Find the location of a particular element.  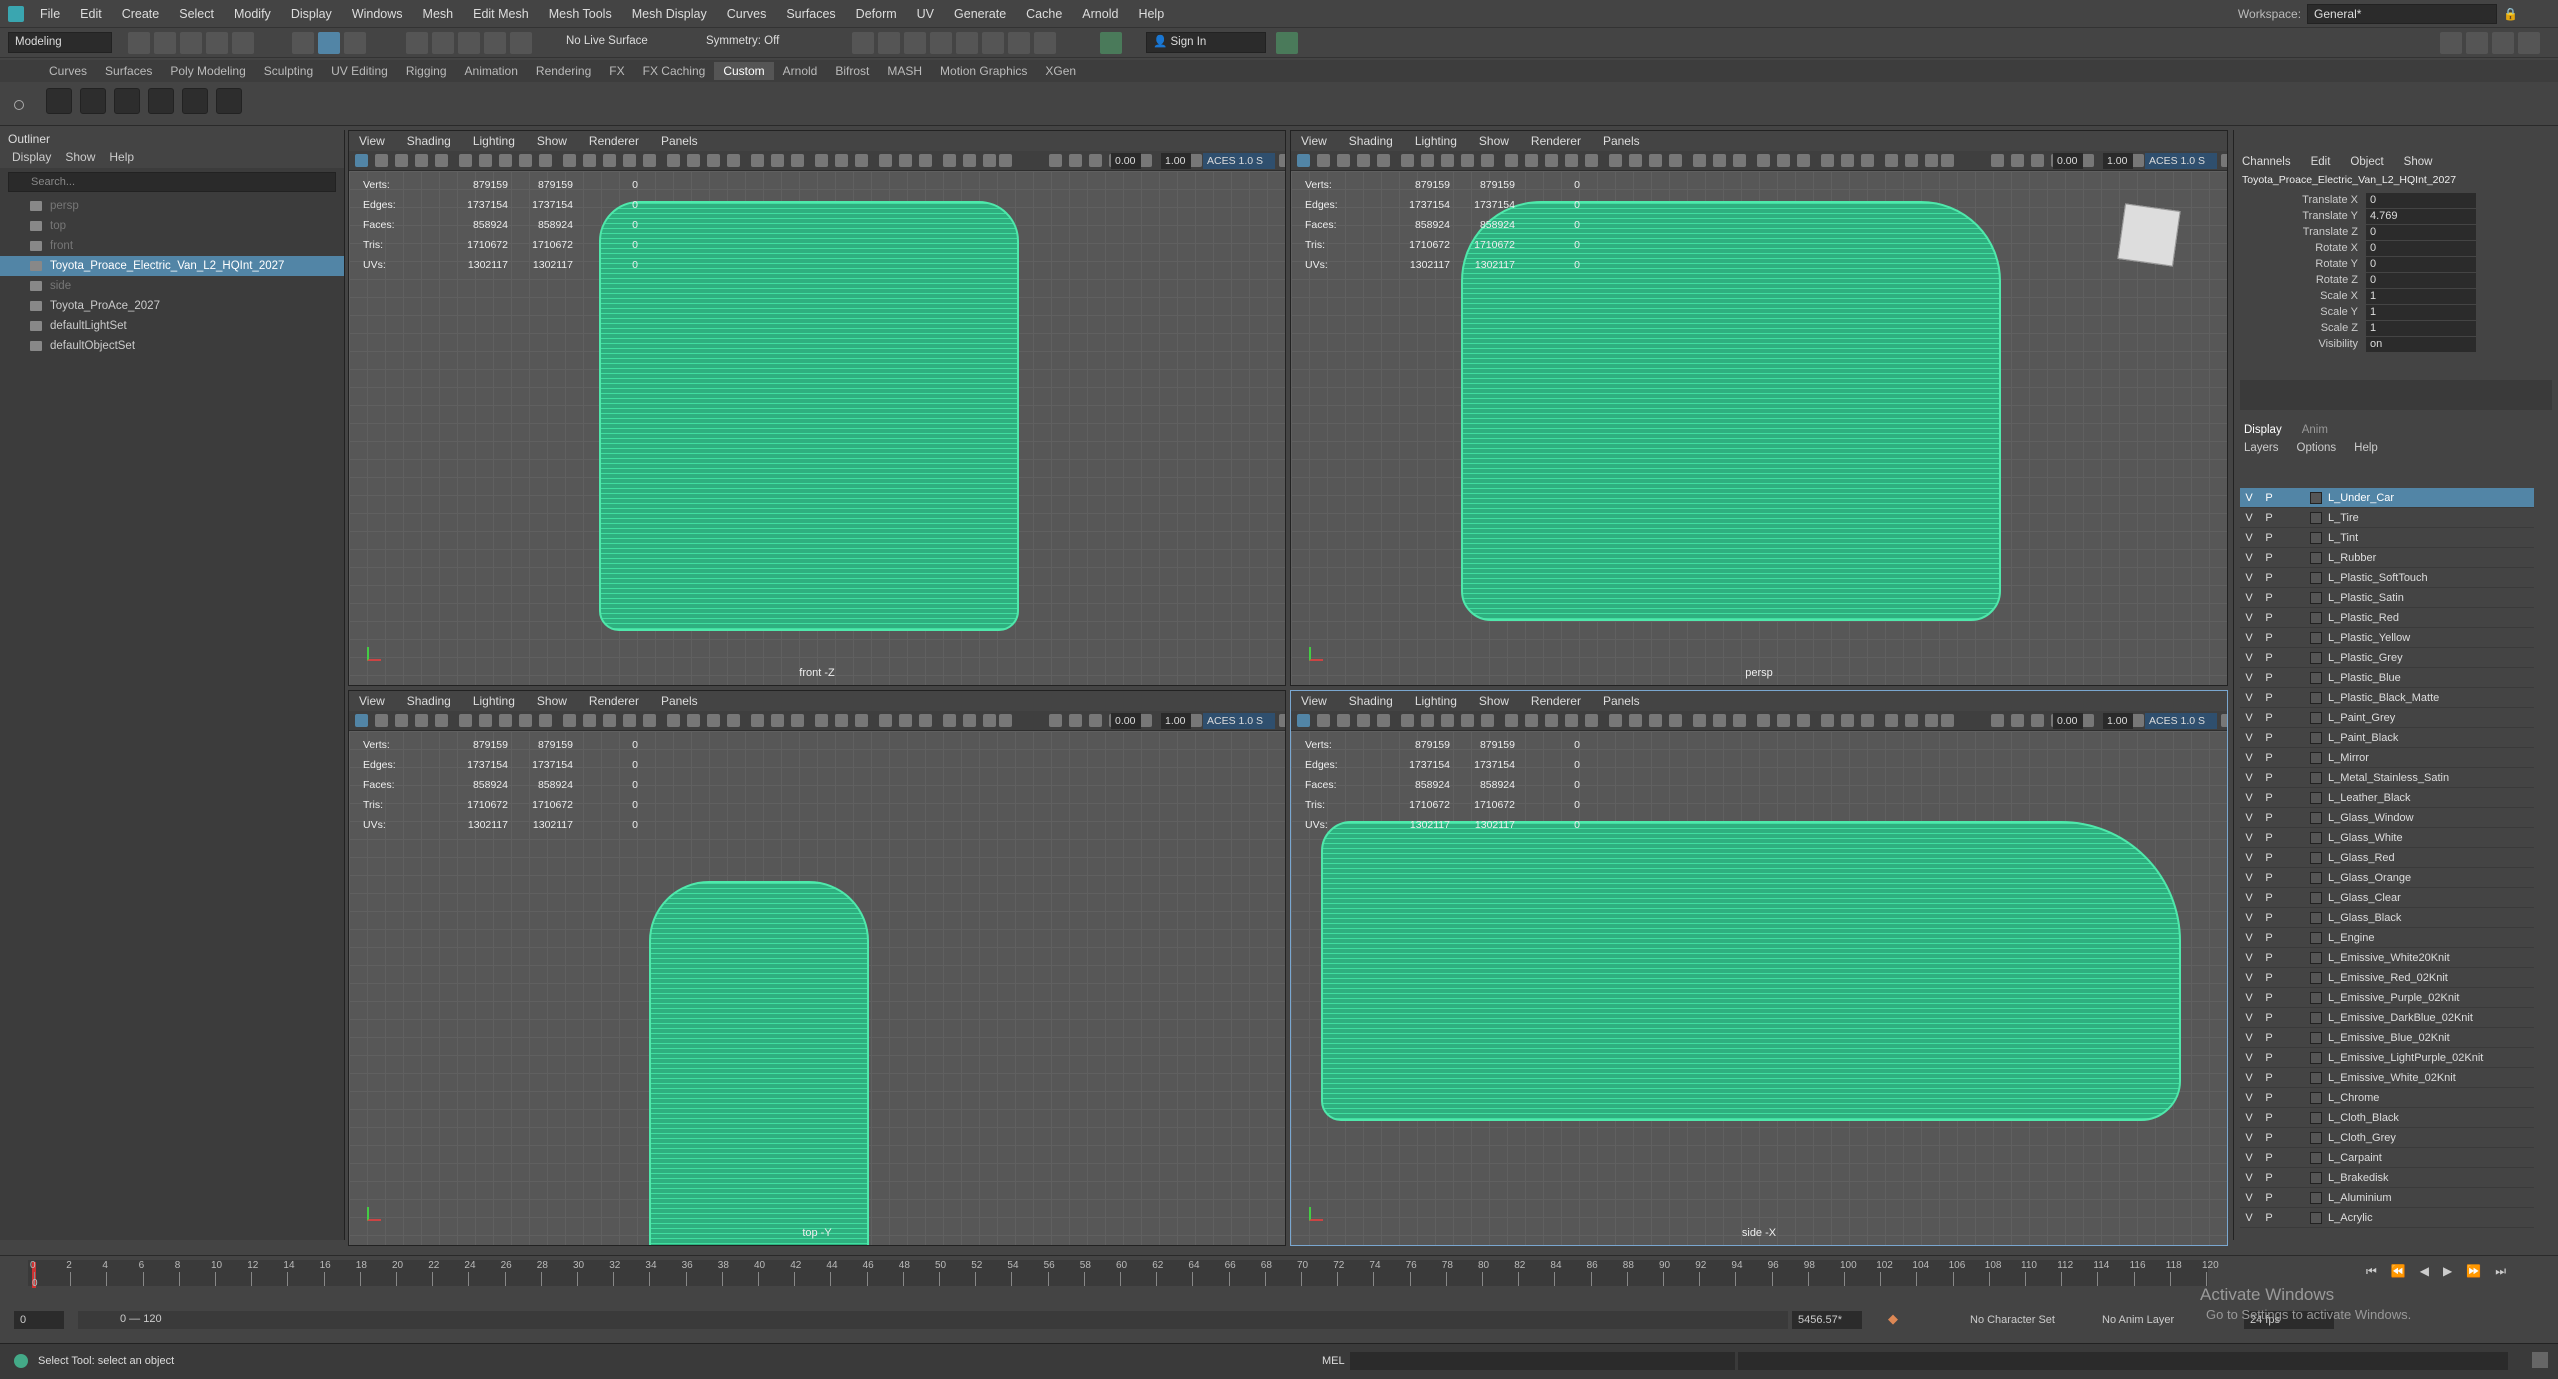

display-layer-row: V P L_Glass_Window is located at coordinates (2387, 818).